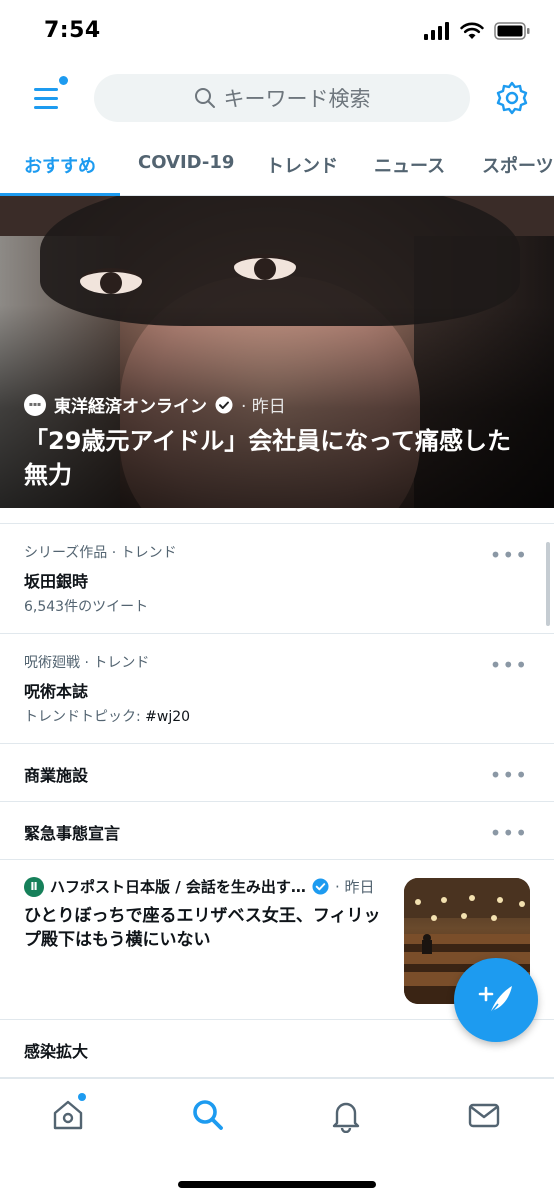  I want to click on tab-news: ニュース, so click(409, 165).